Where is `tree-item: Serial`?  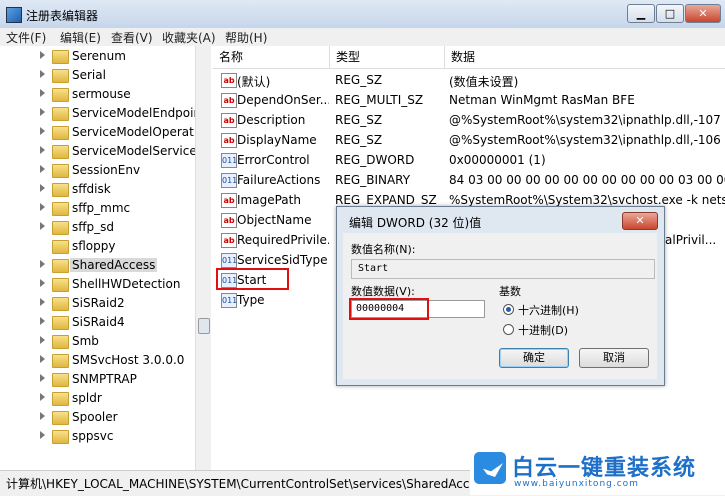 tree-item: Serial is located at coordinates (97, 75).